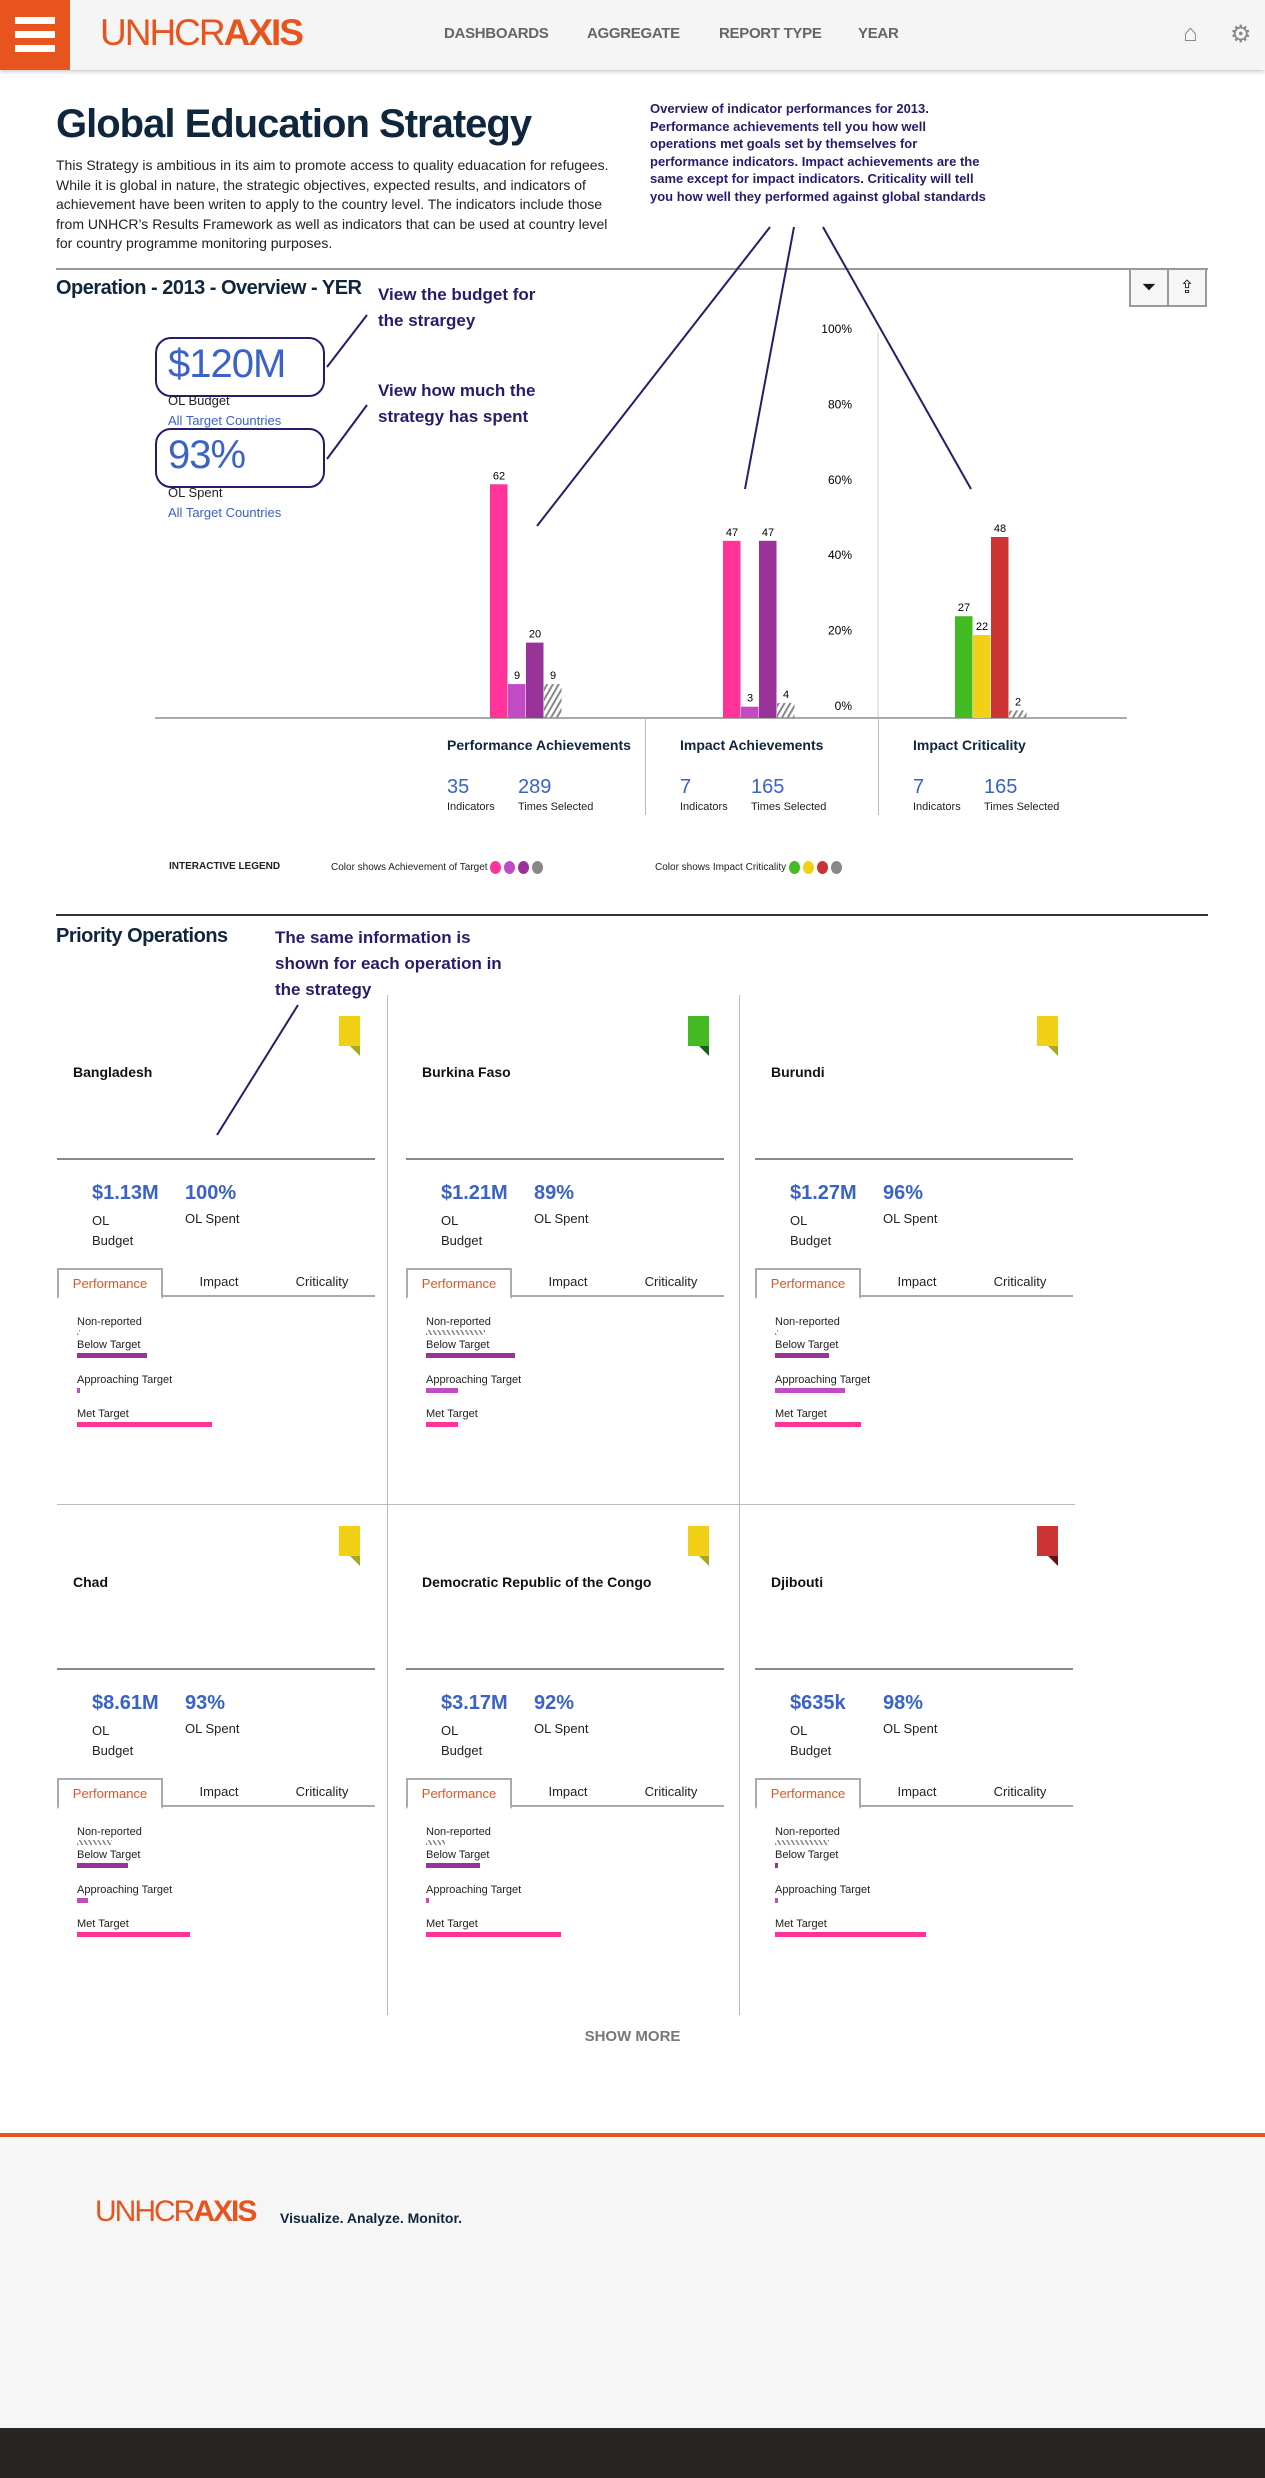 Image resolution: width=1265 pixels, height=2478 pixels. Describe the element at coordinates (1241, 34) in the screenshot. I see `gear-icon: ⚙` at that location.